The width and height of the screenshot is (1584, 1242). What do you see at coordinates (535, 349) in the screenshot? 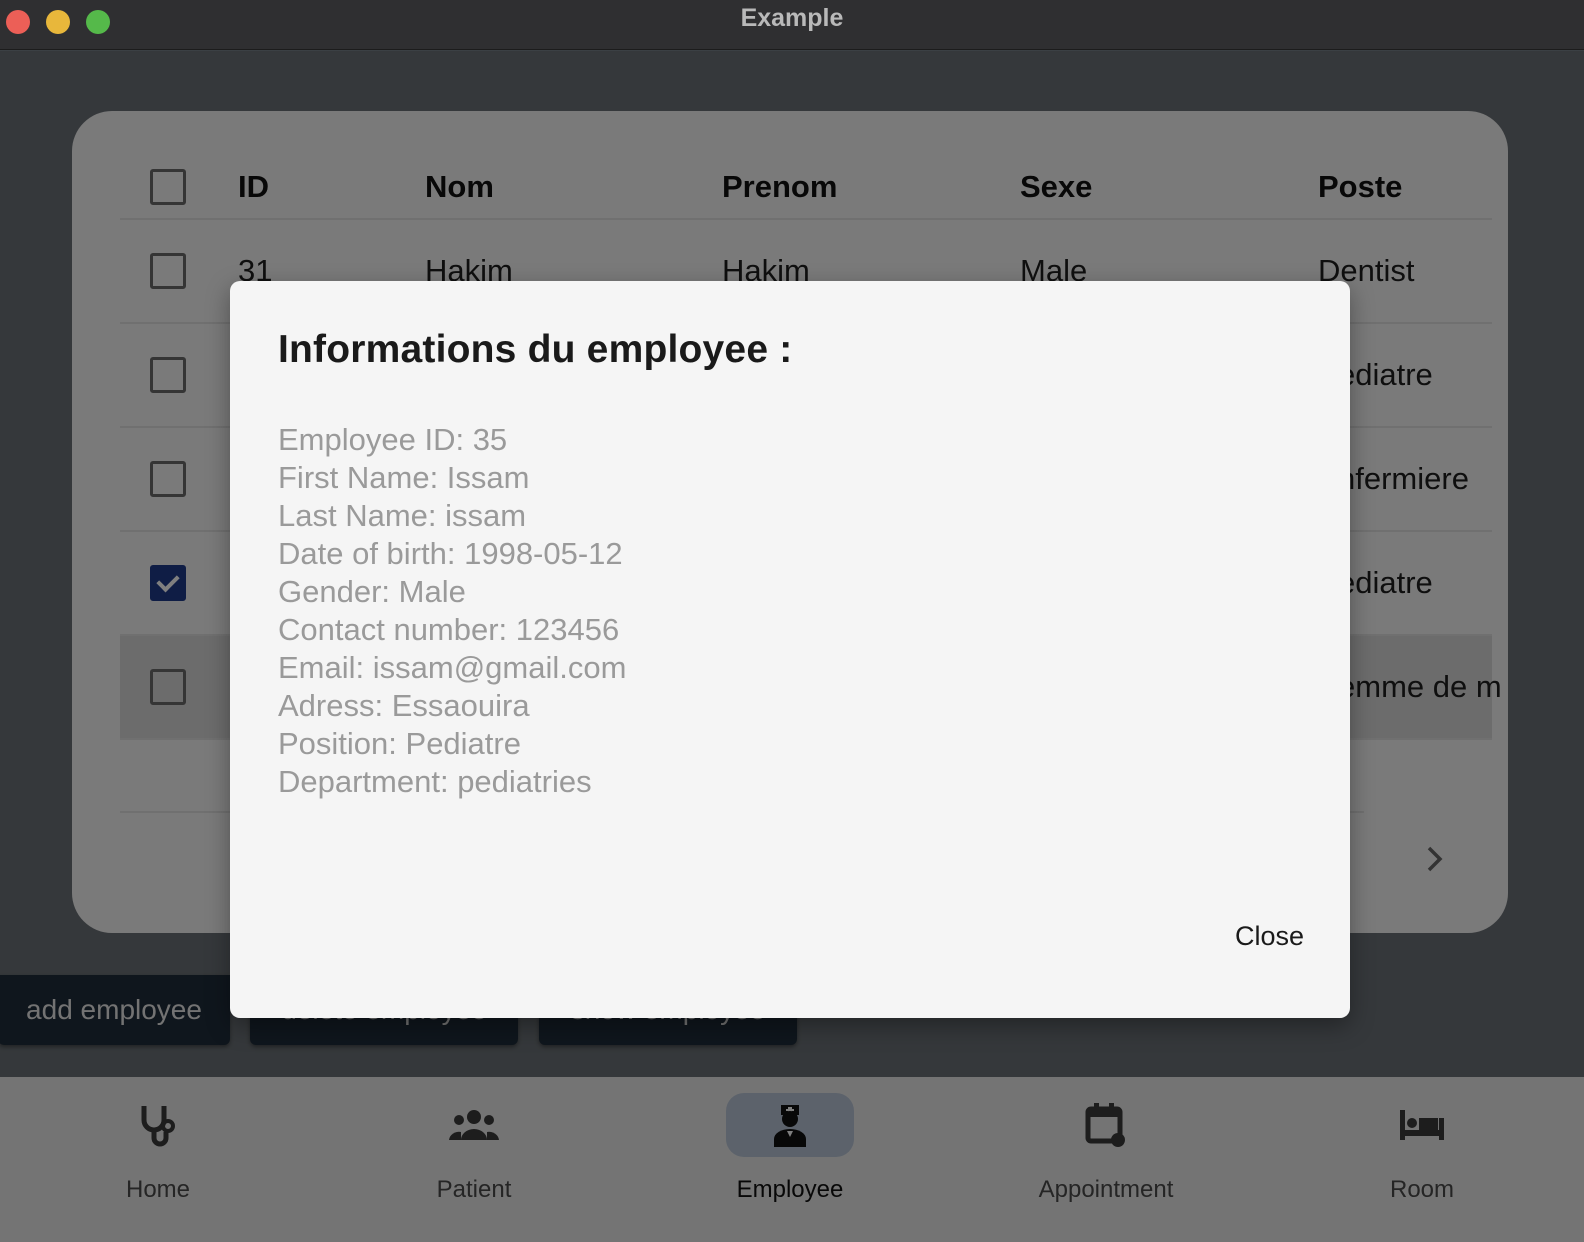
I see `dialog-title: Informations du employee :` at bounding box center [535, 349].